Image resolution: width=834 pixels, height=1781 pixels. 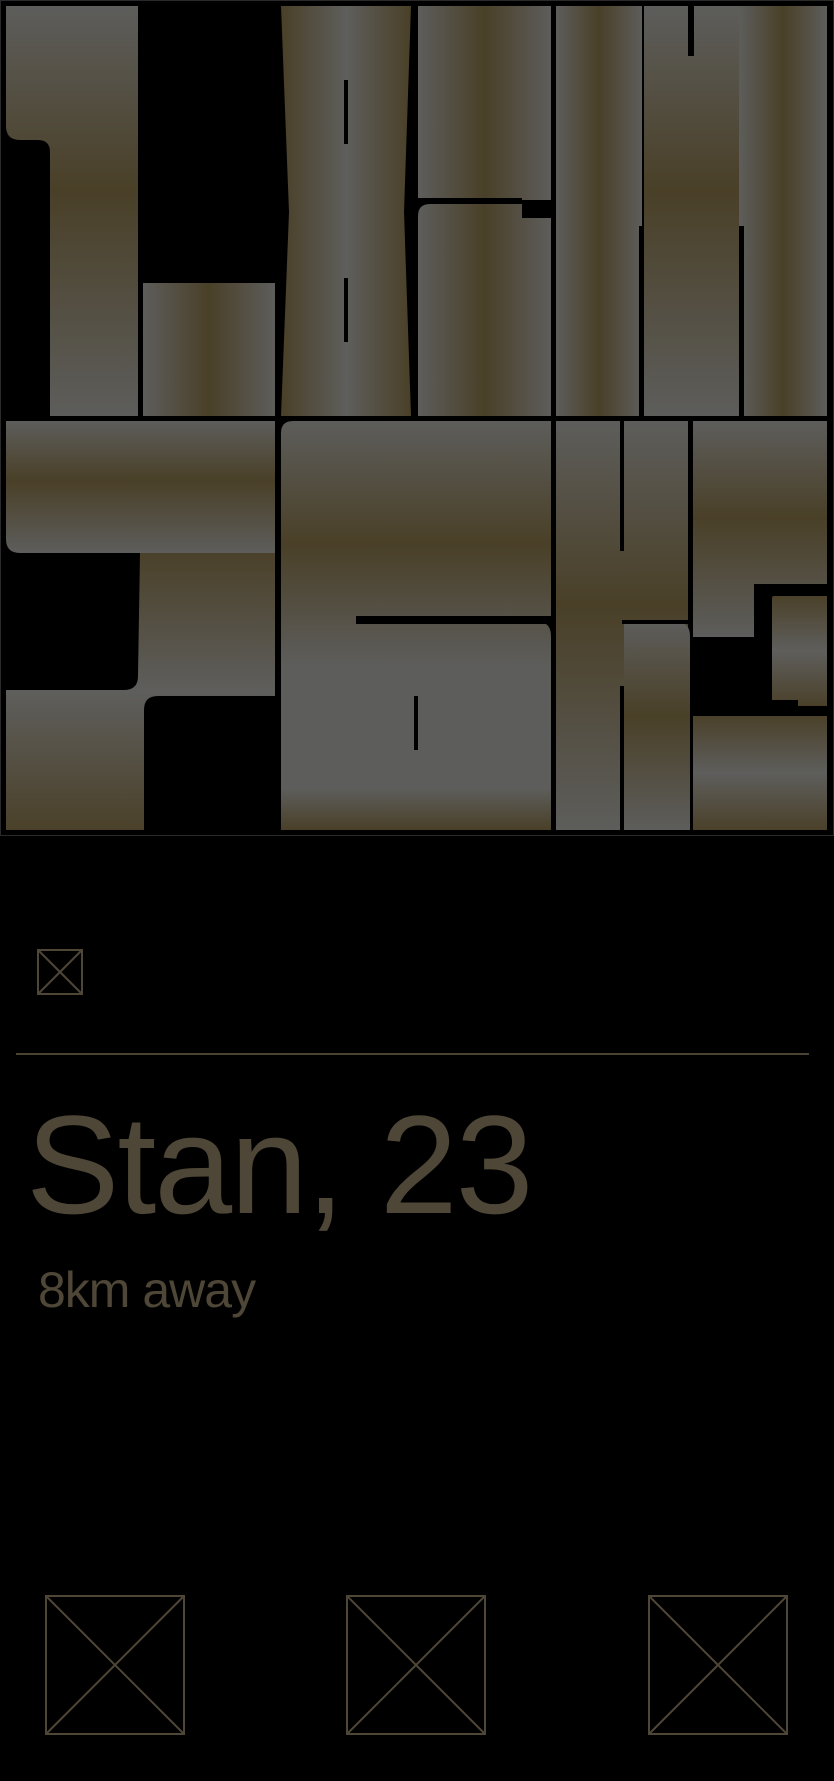 I want to click on action-button-right, so click(x=718, y=1665).